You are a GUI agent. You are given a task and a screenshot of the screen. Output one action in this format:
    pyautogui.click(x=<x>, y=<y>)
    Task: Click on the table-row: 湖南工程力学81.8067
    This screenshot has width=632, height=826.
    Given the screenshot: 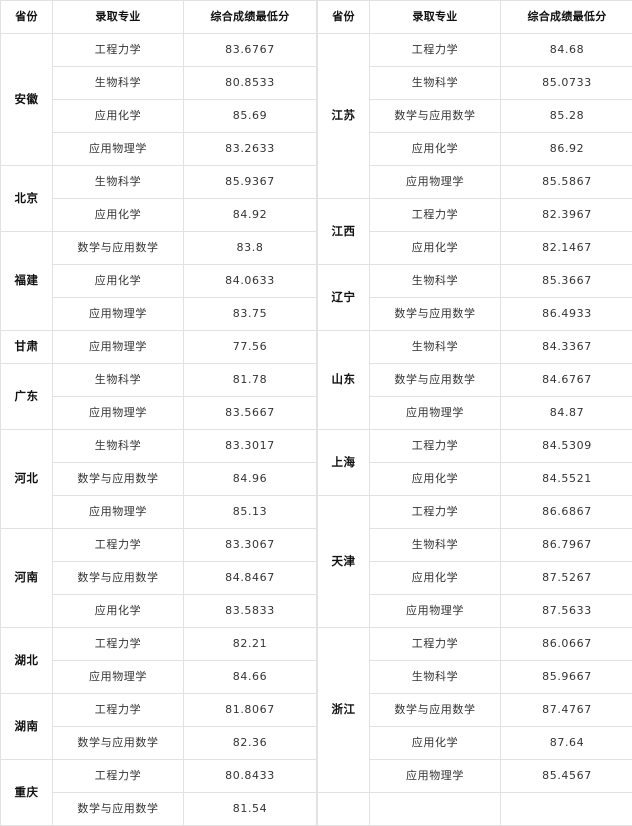 What is the action you would take?
    pyautogui.click(x=159, y=710)
    